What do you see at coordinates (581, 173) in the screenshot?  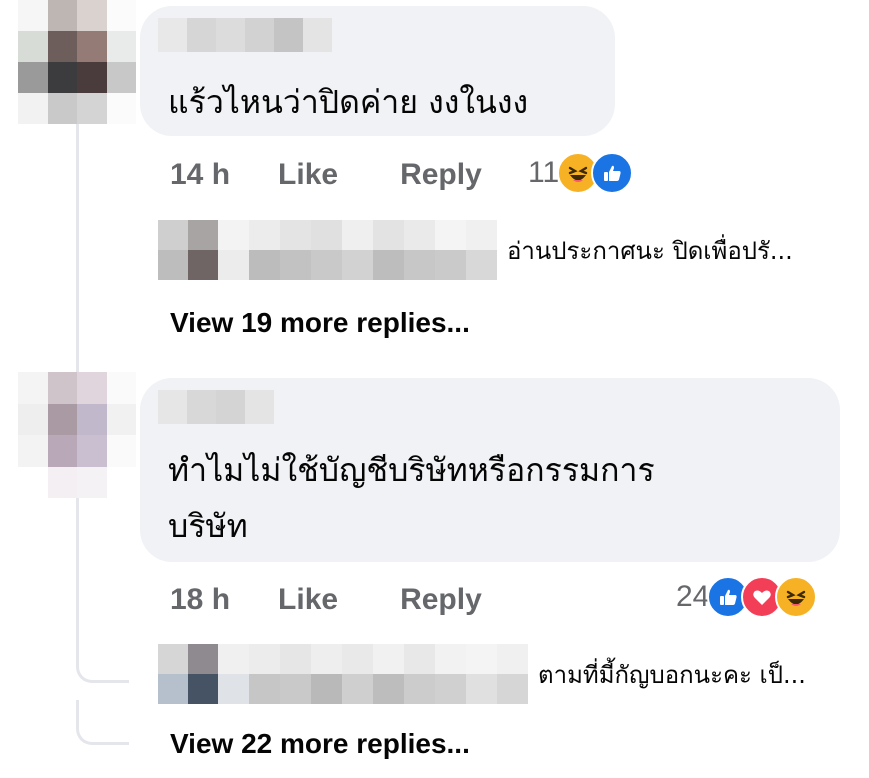 I see `reaction-summary: 11` at bounding box center [581, 173].